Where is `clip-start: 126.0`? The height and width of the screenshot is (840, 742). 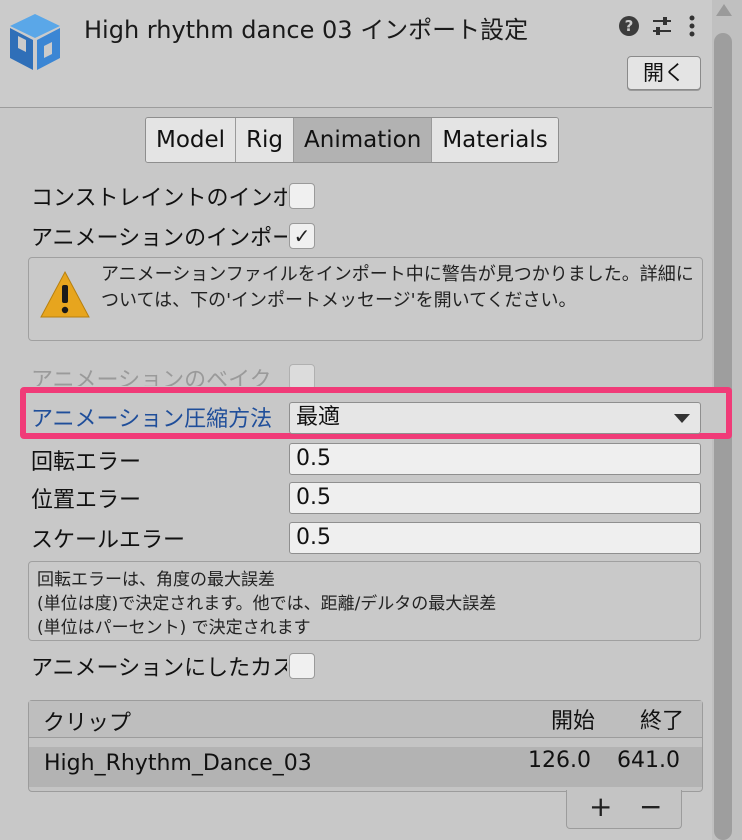 clip-start: 126.0 is located at coordinates (559, 760).